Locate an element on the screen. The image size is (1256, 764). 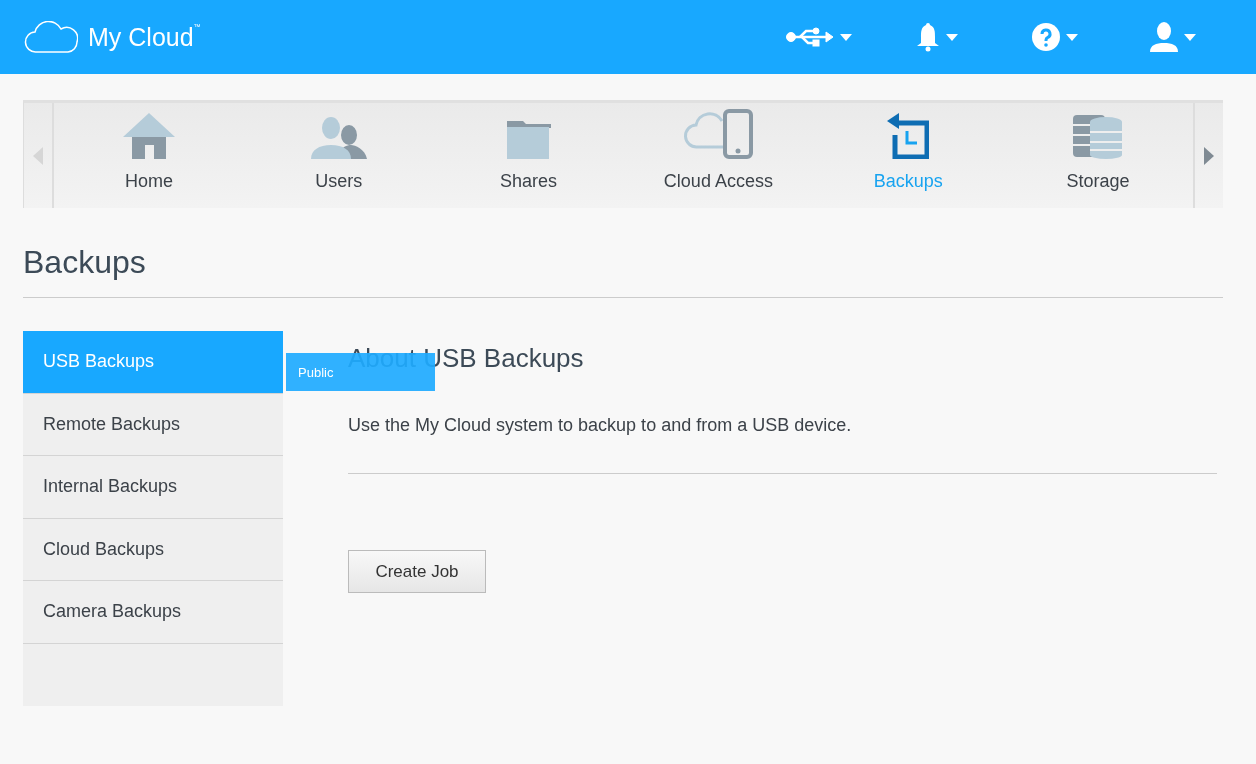
house-icon is located at coordinates (148, 136).